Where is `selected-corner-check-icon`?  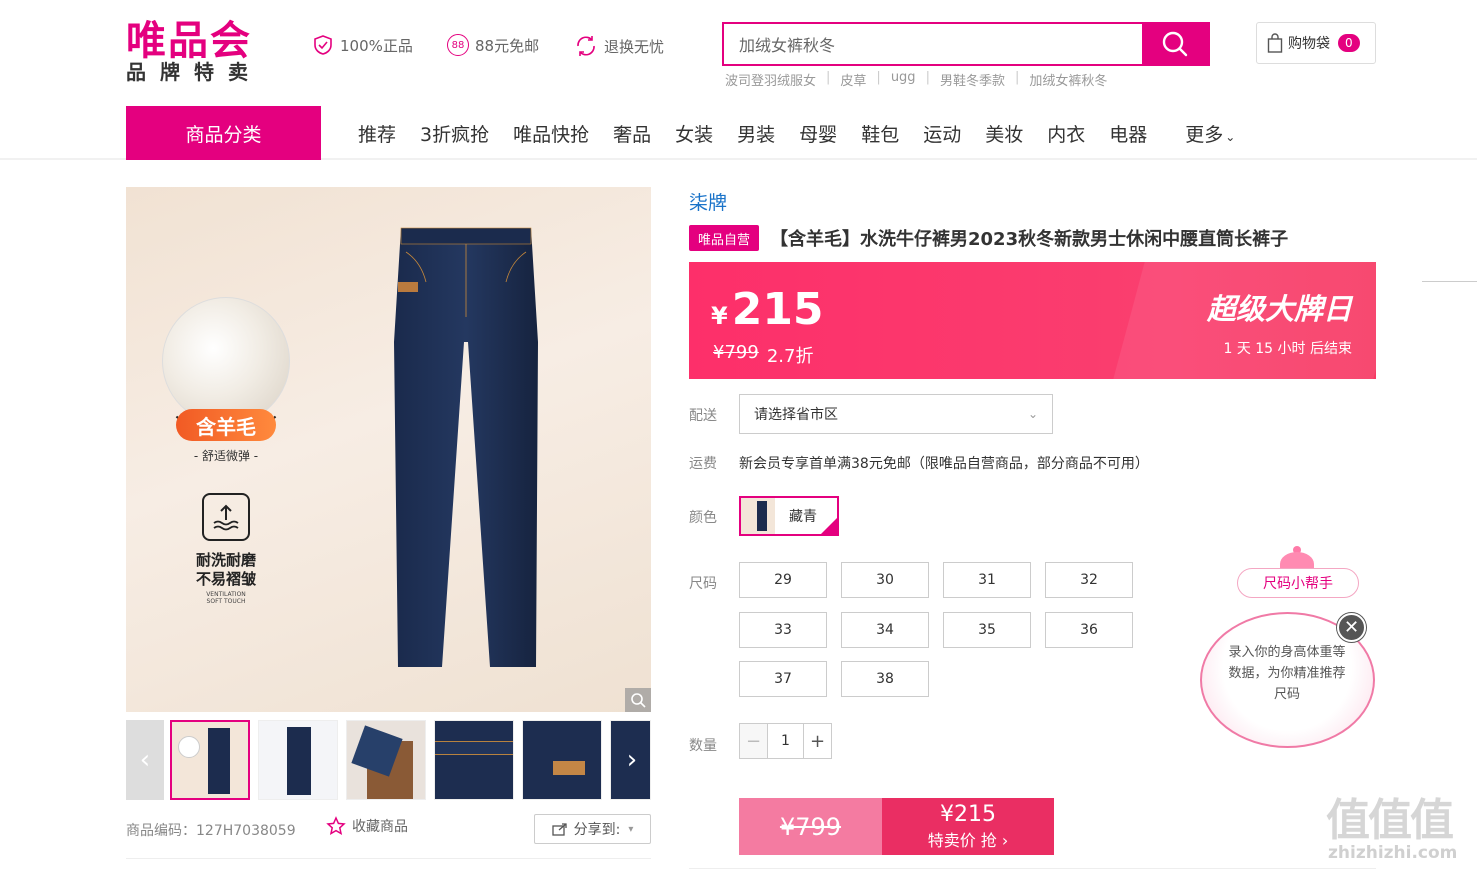 selected-corner-check-icon is located at coordinates (829, 526).